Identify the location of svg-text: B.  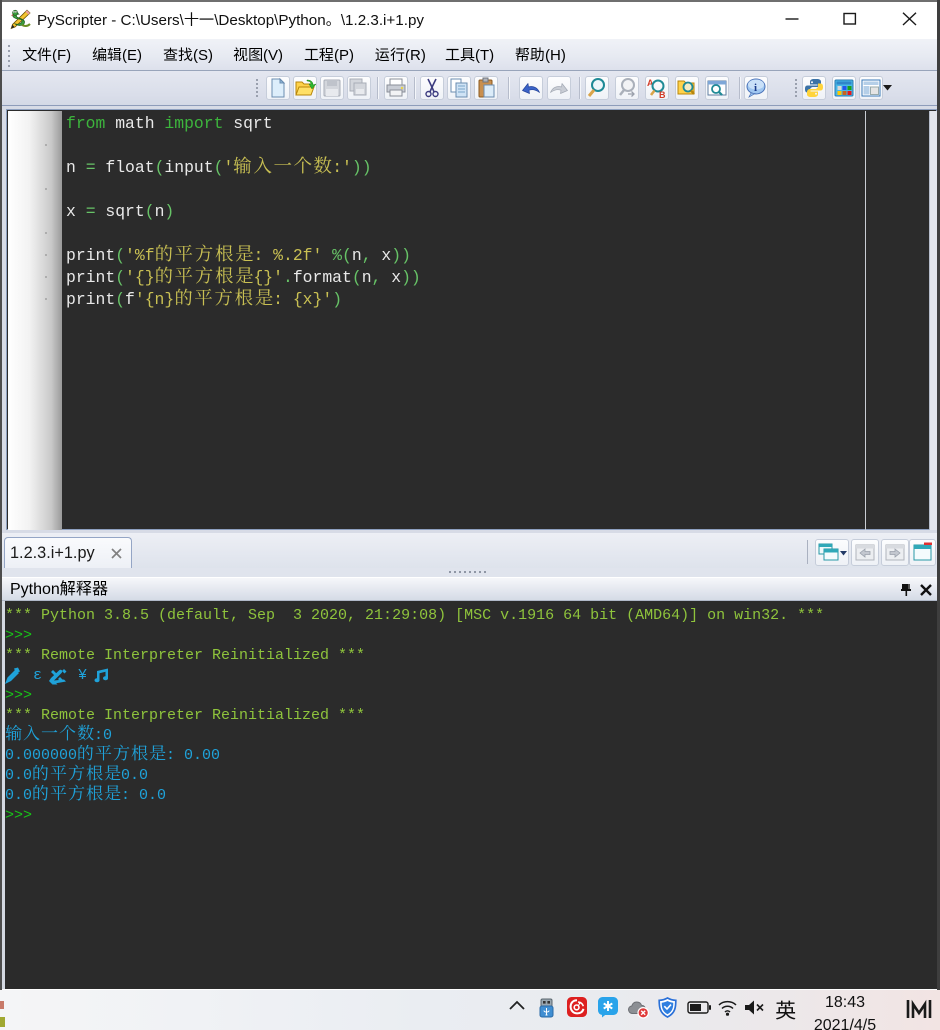
(662, 94).